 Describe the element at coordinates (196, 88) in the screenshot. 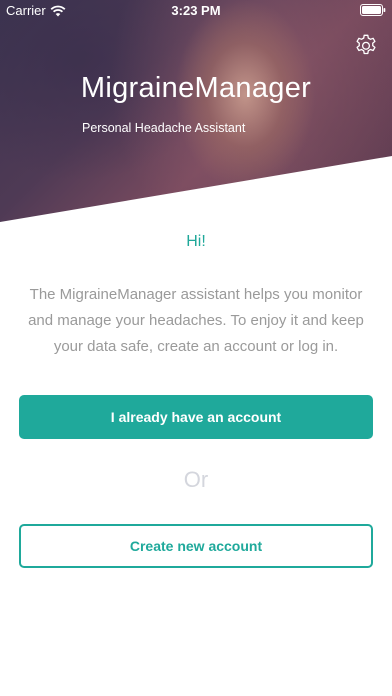

I see `app-title: MigraineManager` at that location.